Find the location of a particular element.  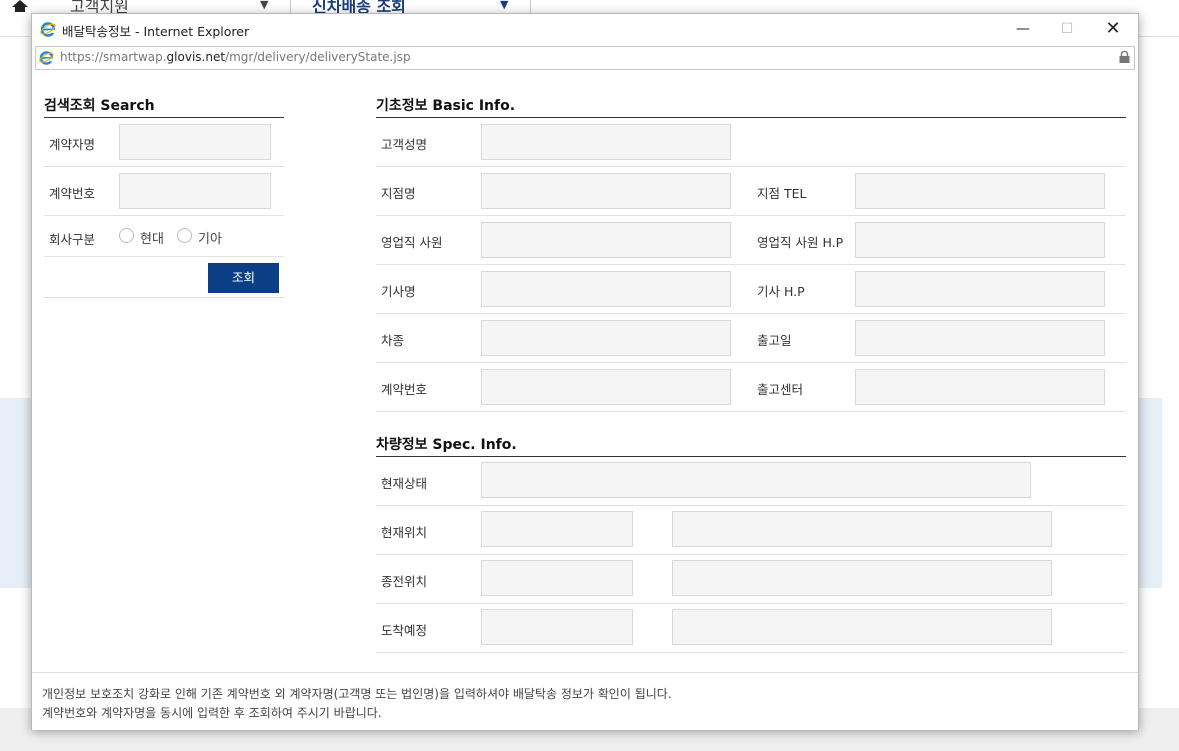

url-path: /mgr/delivery/deliveryState.jsp is located at coordinates (318, 57).